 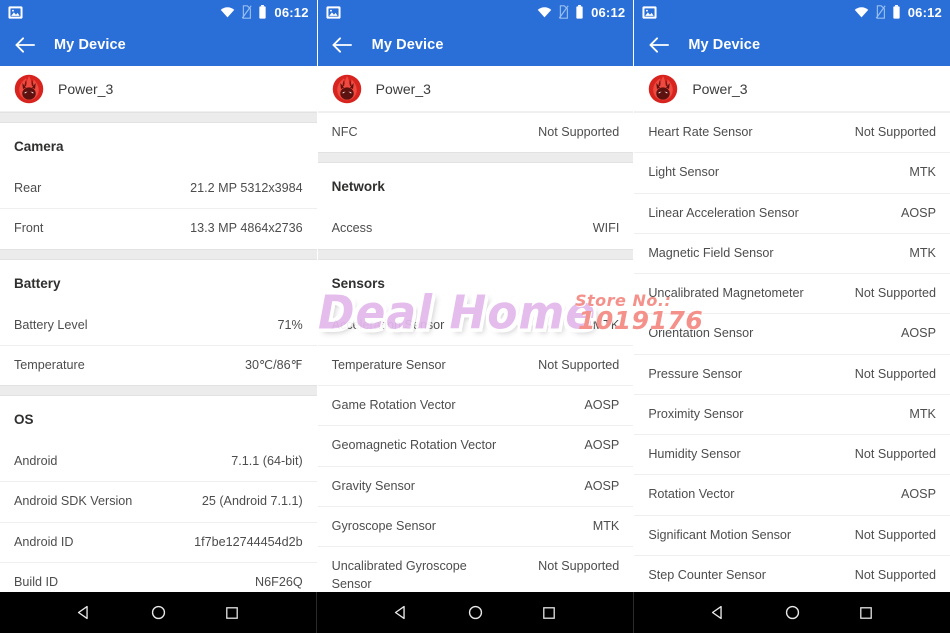 What do you see at coordinates (158, 501) in the screenshot?
I see `table-row: Android SDK Version 25 (Android 7.1.1)` at bounding box center [158, 501].